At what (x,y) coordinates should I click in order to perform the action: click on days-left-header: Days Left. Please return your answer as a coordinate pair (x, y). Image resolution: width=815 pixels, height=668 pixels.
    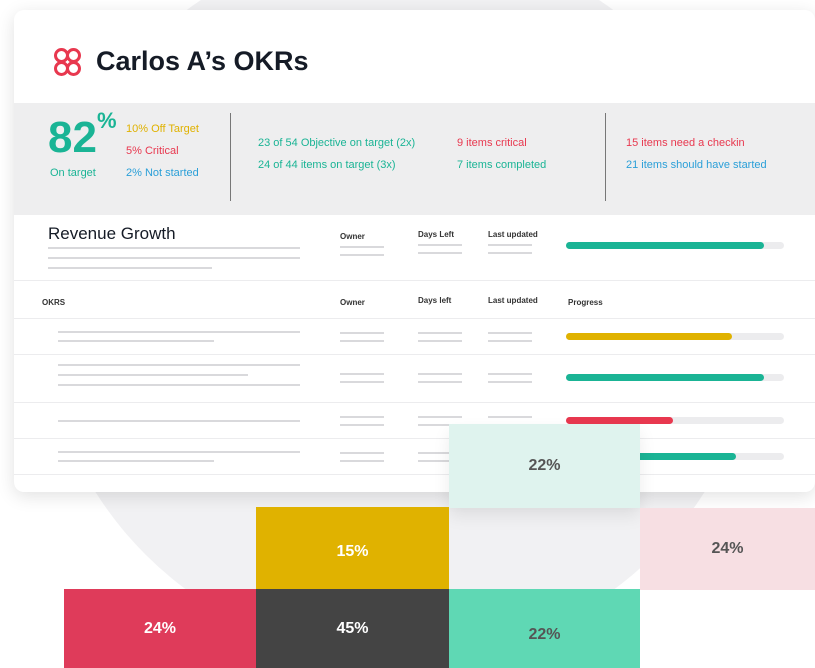
    Looking at the image, I should click on (436, 234).